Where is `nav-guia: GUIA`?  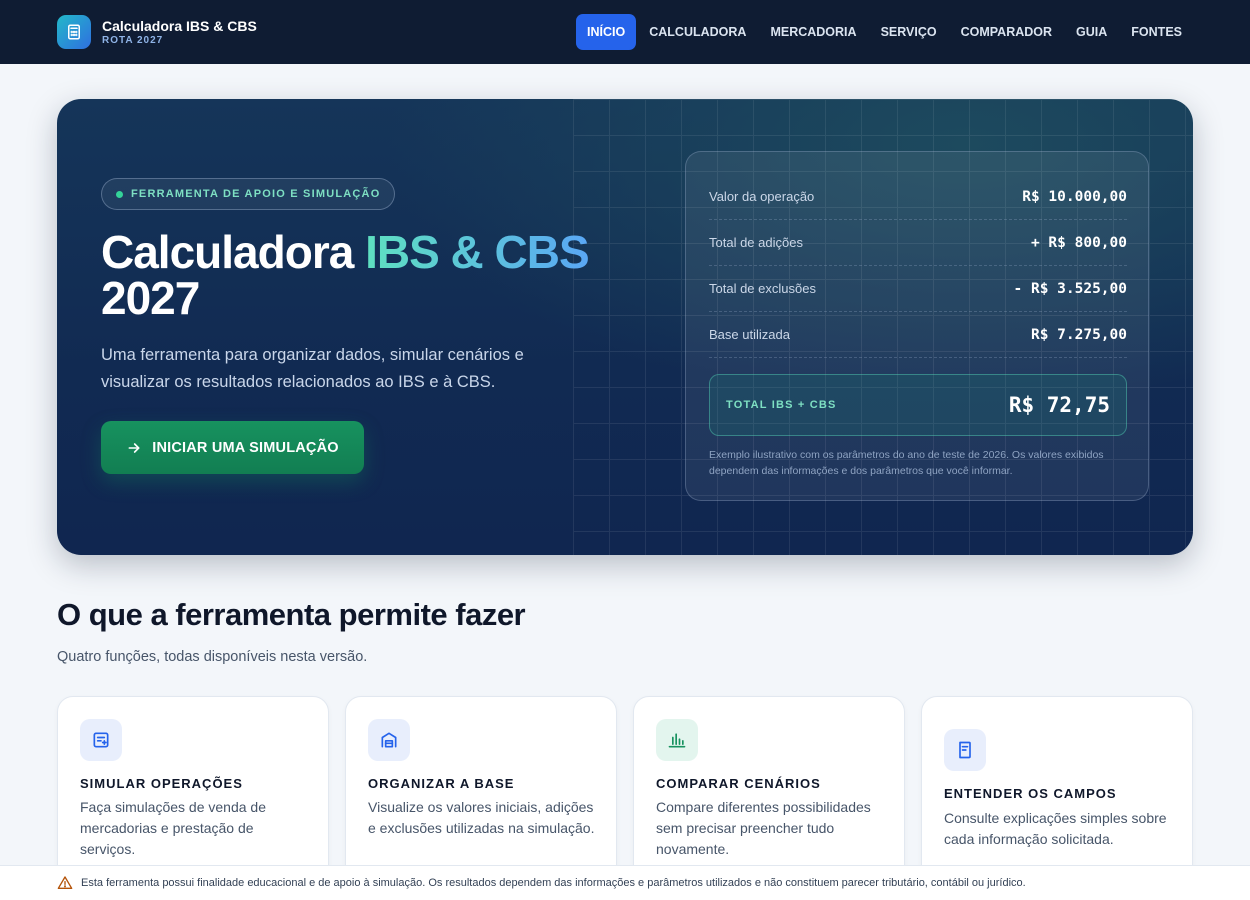
nav-guia: GUIA is located at coordinates (1091, 32).